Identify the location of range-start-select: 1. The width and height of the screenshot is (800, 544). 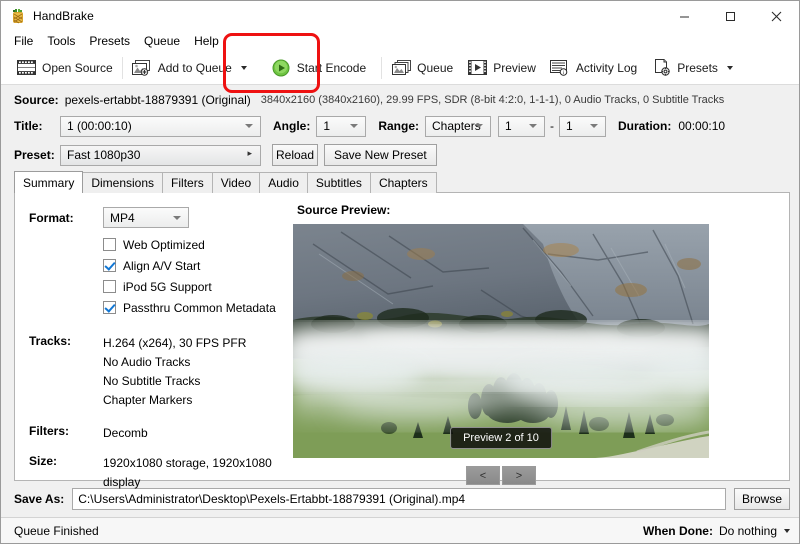
(522, 126).